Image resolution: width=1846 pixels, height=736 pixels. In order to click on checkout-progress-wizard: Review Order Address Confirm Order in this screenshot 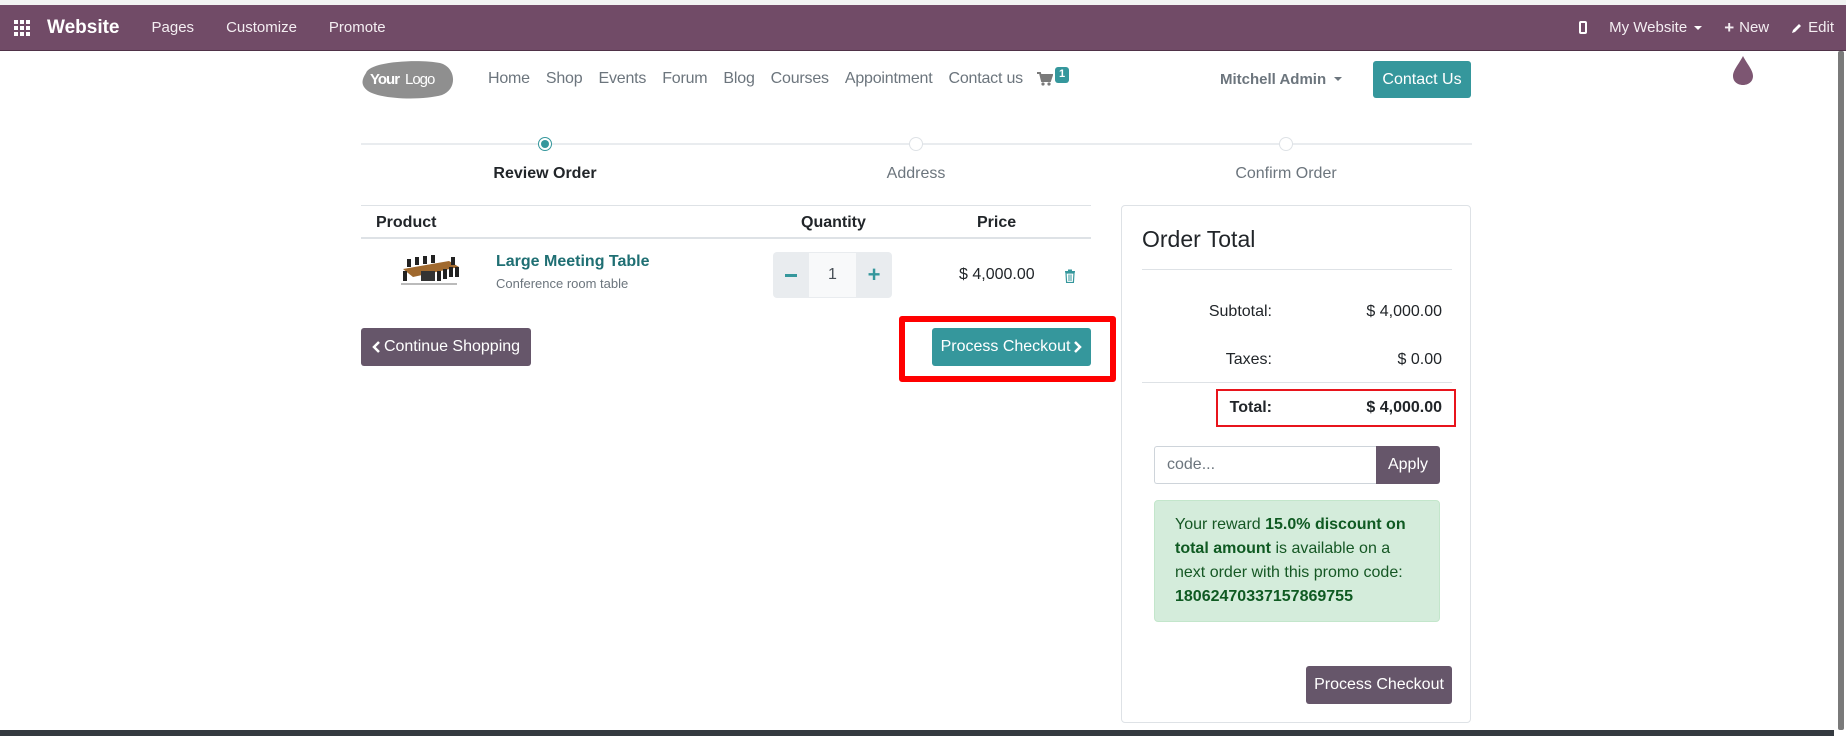, I will do `click(916, 162)`.